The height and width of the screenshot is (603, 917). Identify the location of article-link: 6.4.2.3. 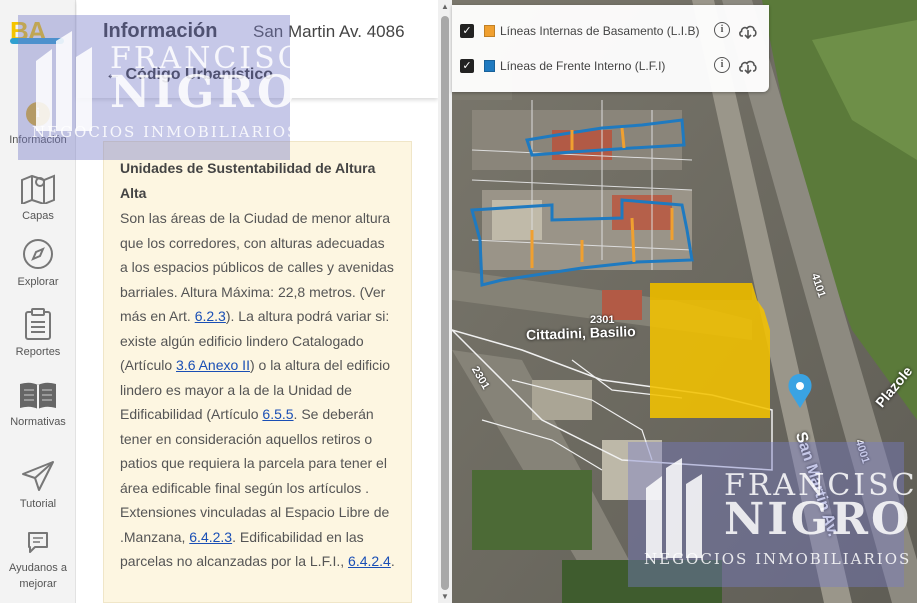
(210, 537).